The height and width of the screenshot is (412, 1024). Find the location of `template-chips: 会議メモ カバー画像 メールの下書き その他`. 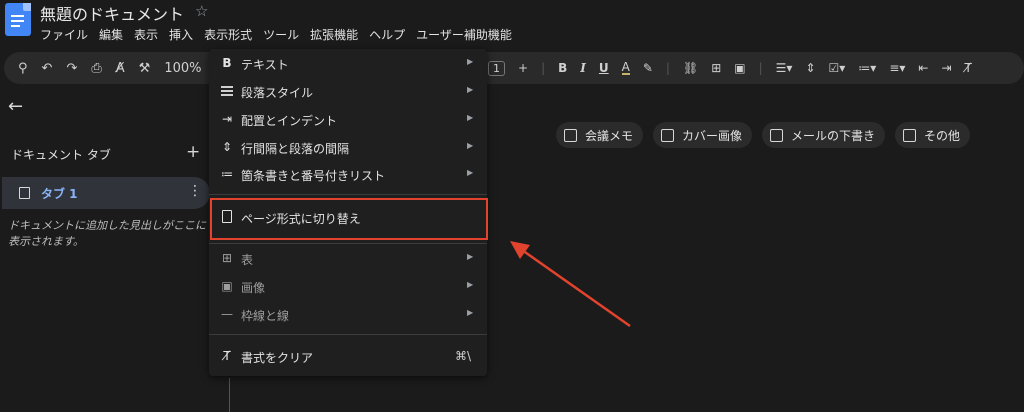

template-chips: 会議メモ カバー画像 メールの下書き その他 is located at coordinates (763, 135).